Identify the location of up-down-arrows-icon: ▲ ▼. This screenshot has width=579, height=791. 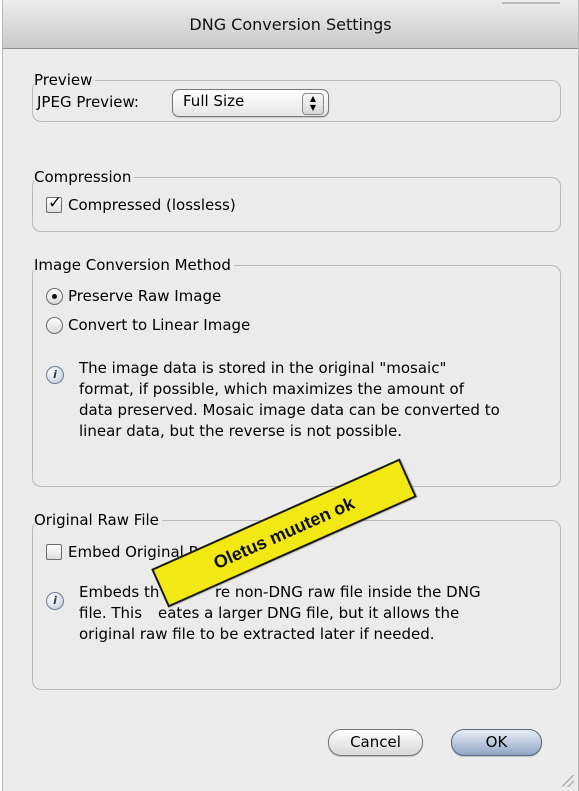
(313, 104).